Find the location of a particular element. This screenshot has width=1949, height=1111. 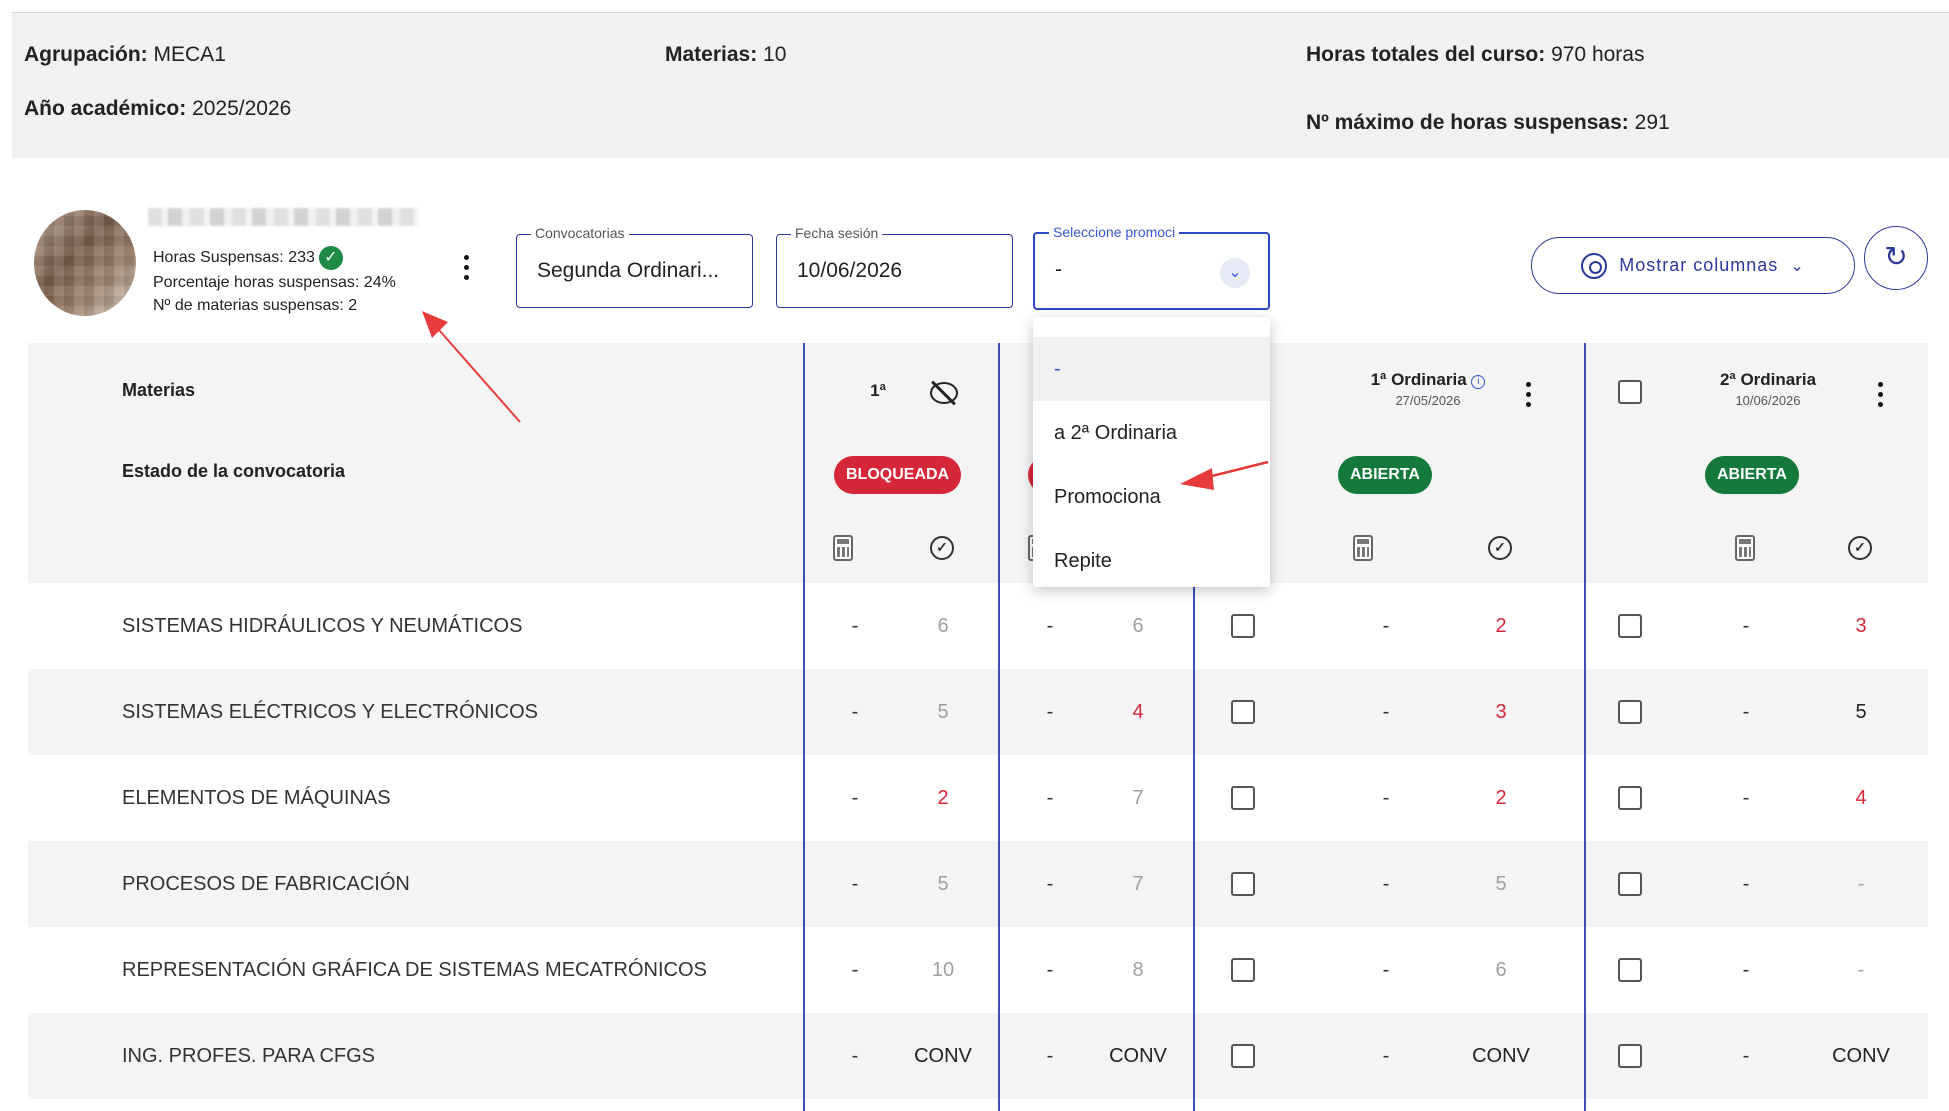

col4-header: 2ª Ordinaria 10/06/2026 is located at coordinates (1768, 389).